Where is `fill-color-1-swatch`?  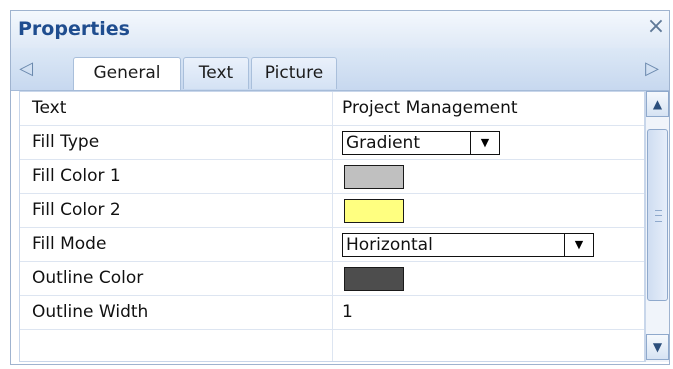 fill-color-1-swatch is located at coordinates (374, 177).